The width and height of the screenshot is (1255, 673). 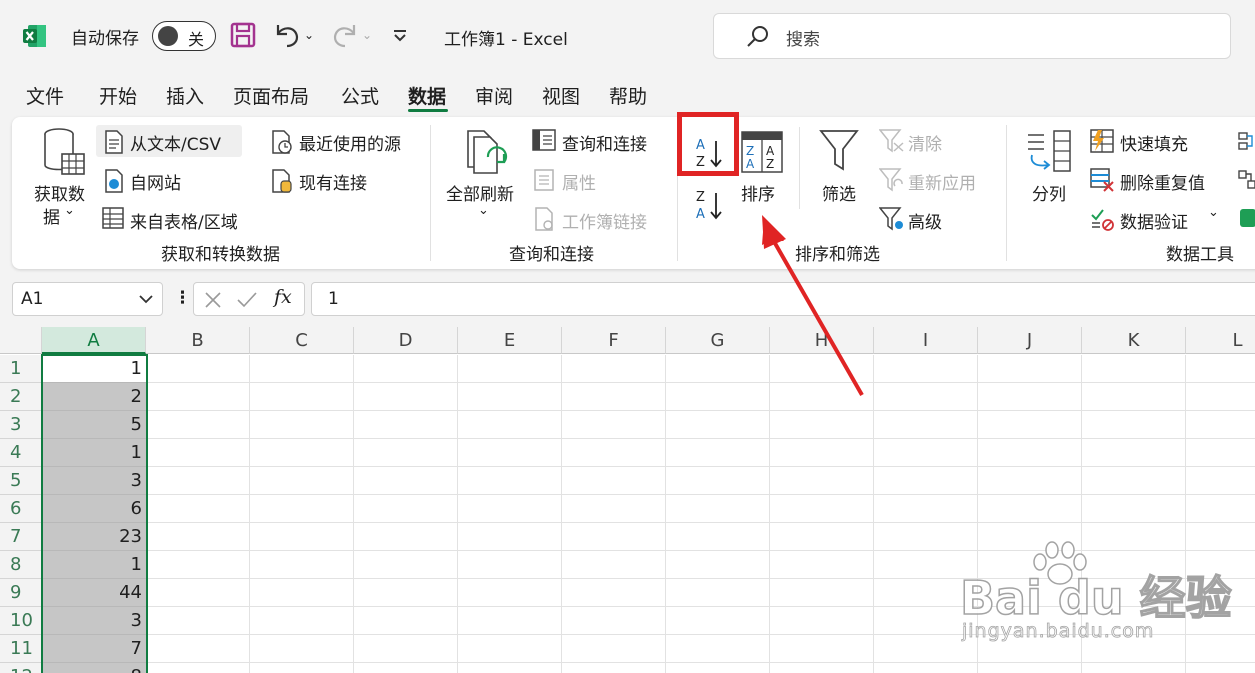 I want to click on row-header: 10, so click(x=21, y=621).